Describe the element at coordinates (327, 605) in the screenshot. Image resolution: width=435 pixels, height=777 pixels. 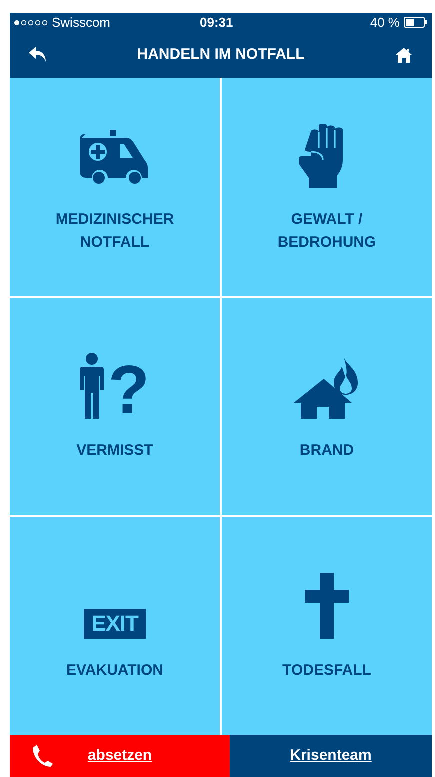
I see `cross-icon` at that location.